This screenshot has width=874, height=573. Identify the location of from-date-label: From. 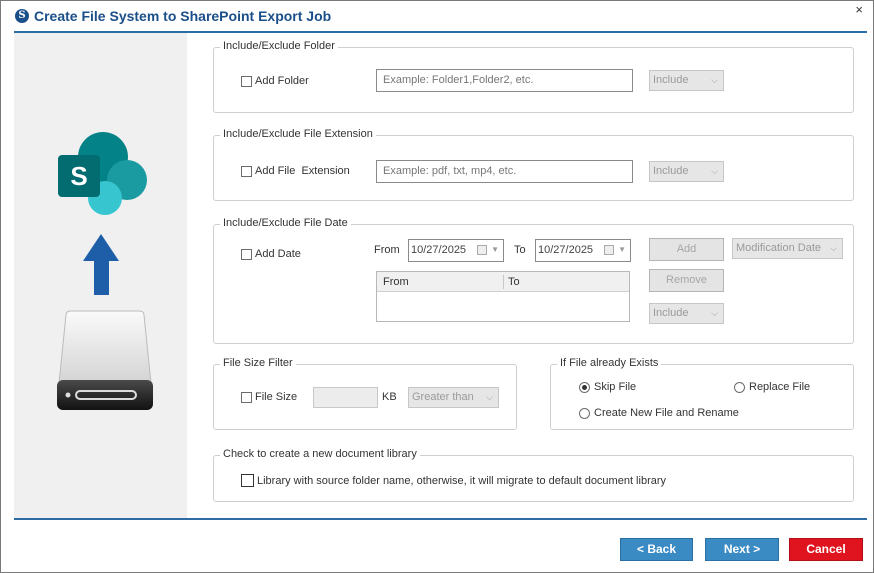
(387, 250).